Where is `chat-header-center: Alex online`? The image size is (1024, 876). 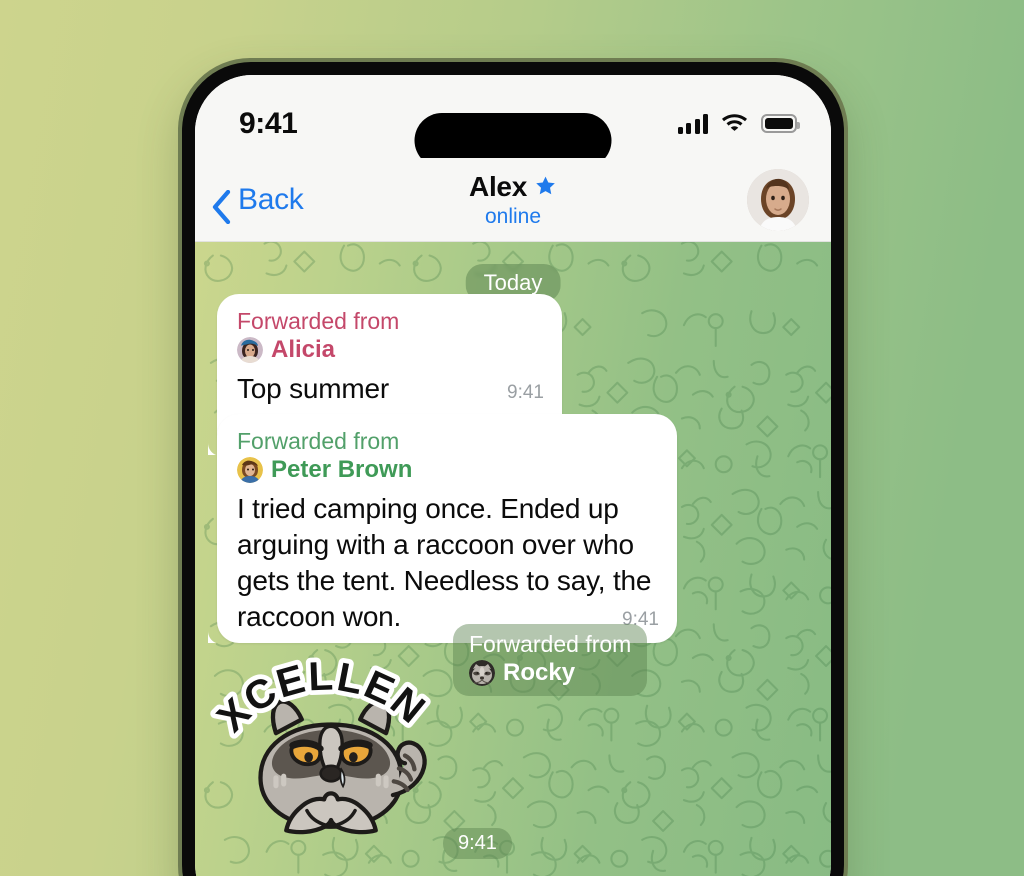 chat-header-center: Alex online is located at coordinates (513, 200).